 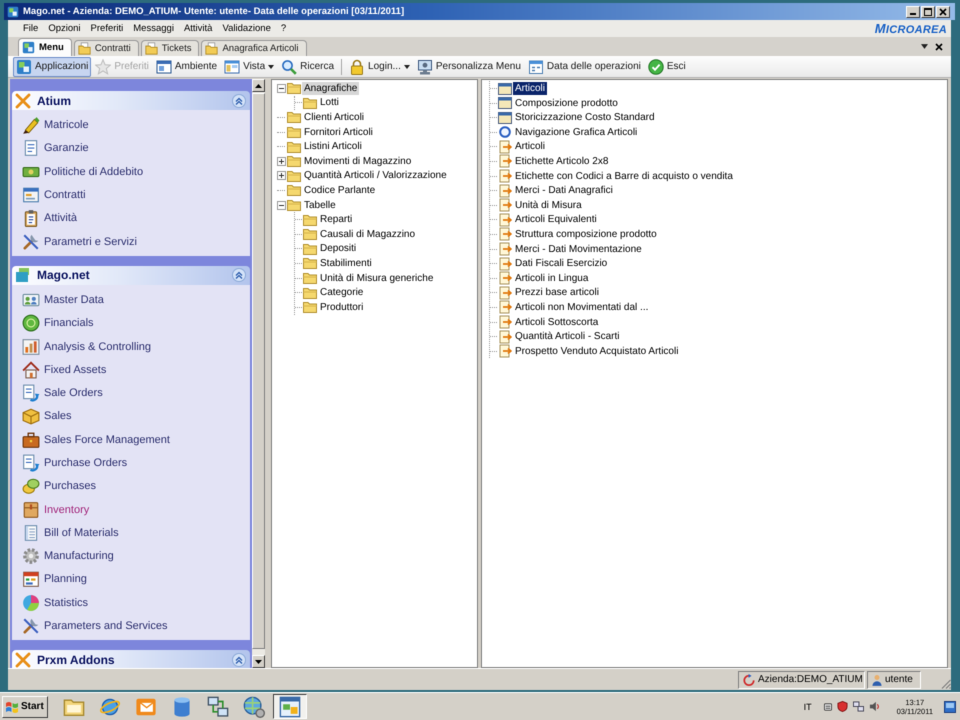 What do you see at coordinates (136, 242) in the screenshot?
I see `sidebar-item: Parametri e Servizi` at bounding box center [136, 242].